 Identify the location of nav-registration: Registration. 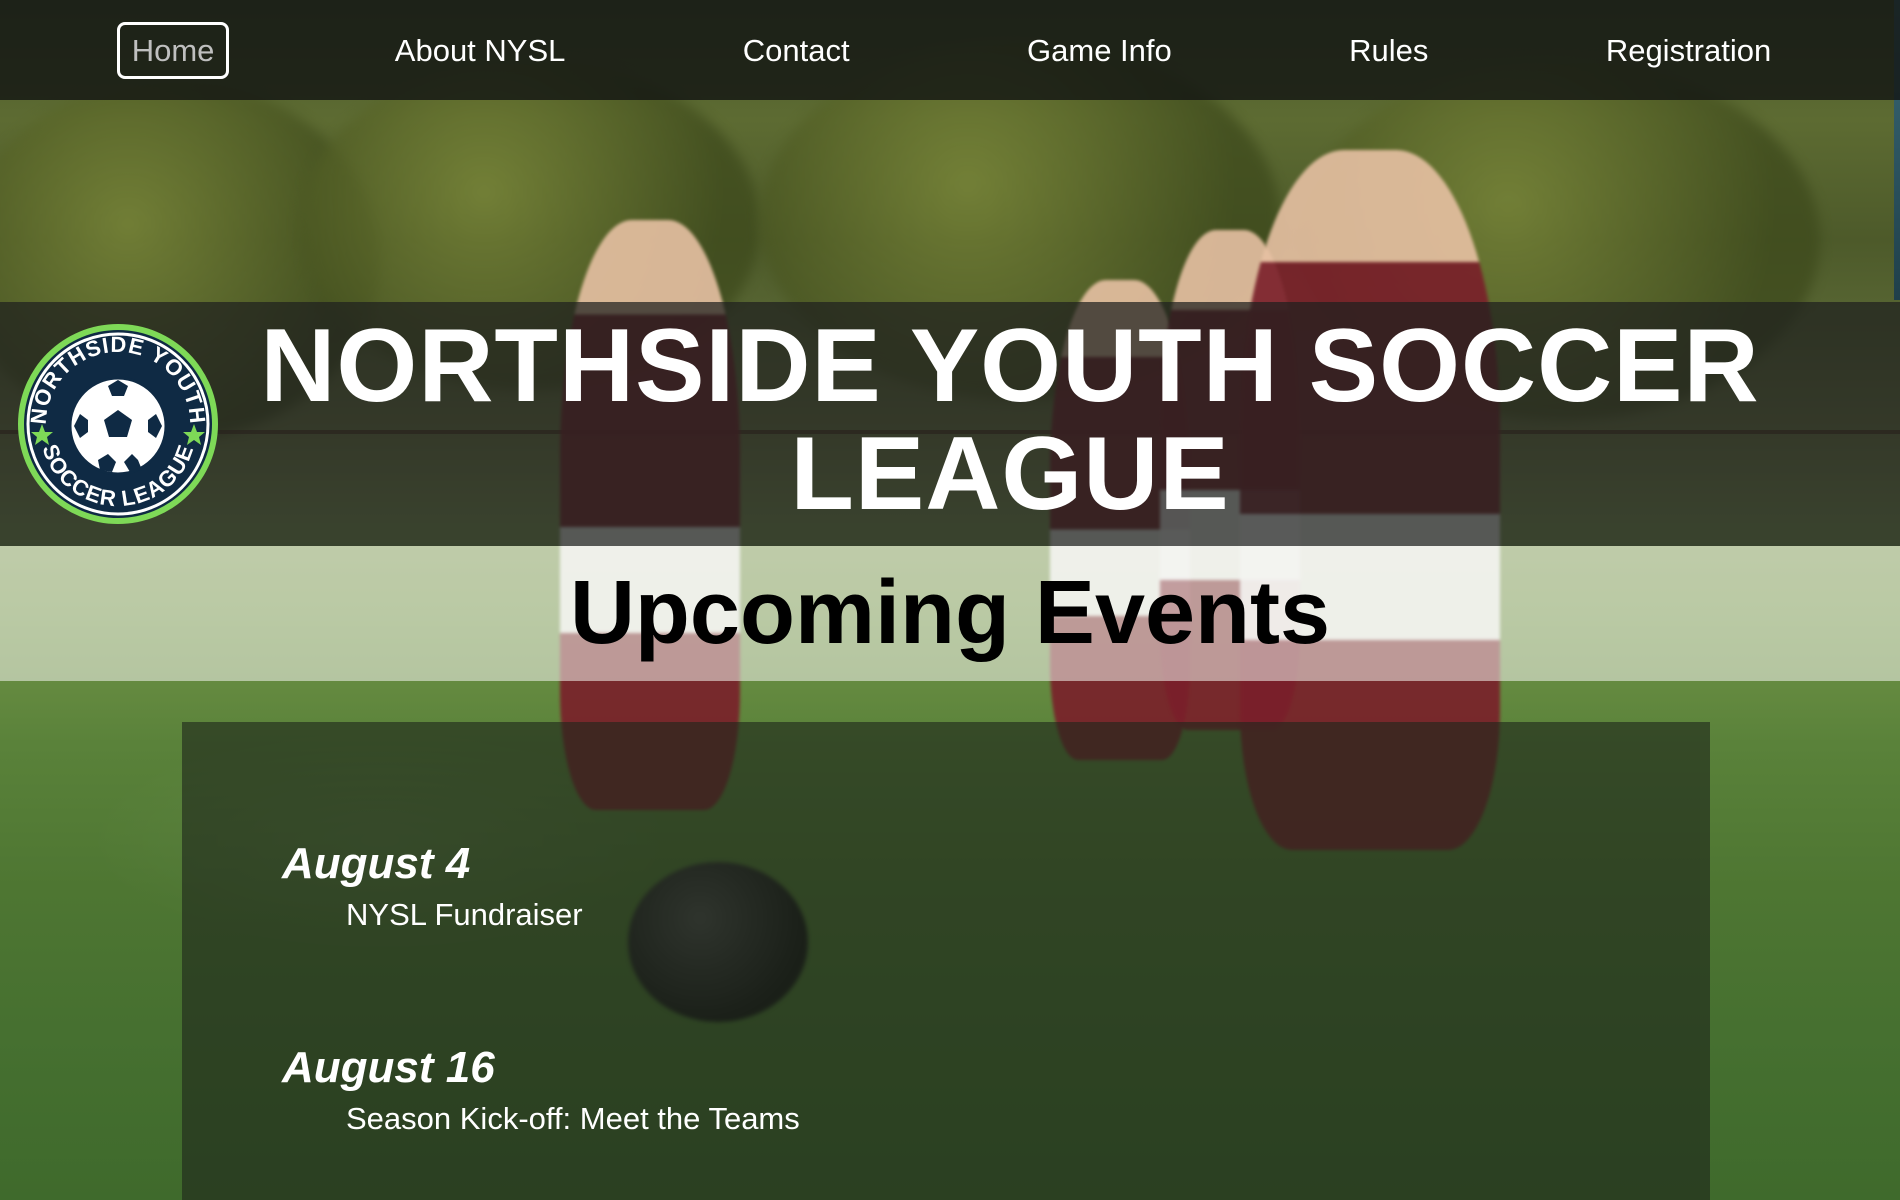
(1688, 50).